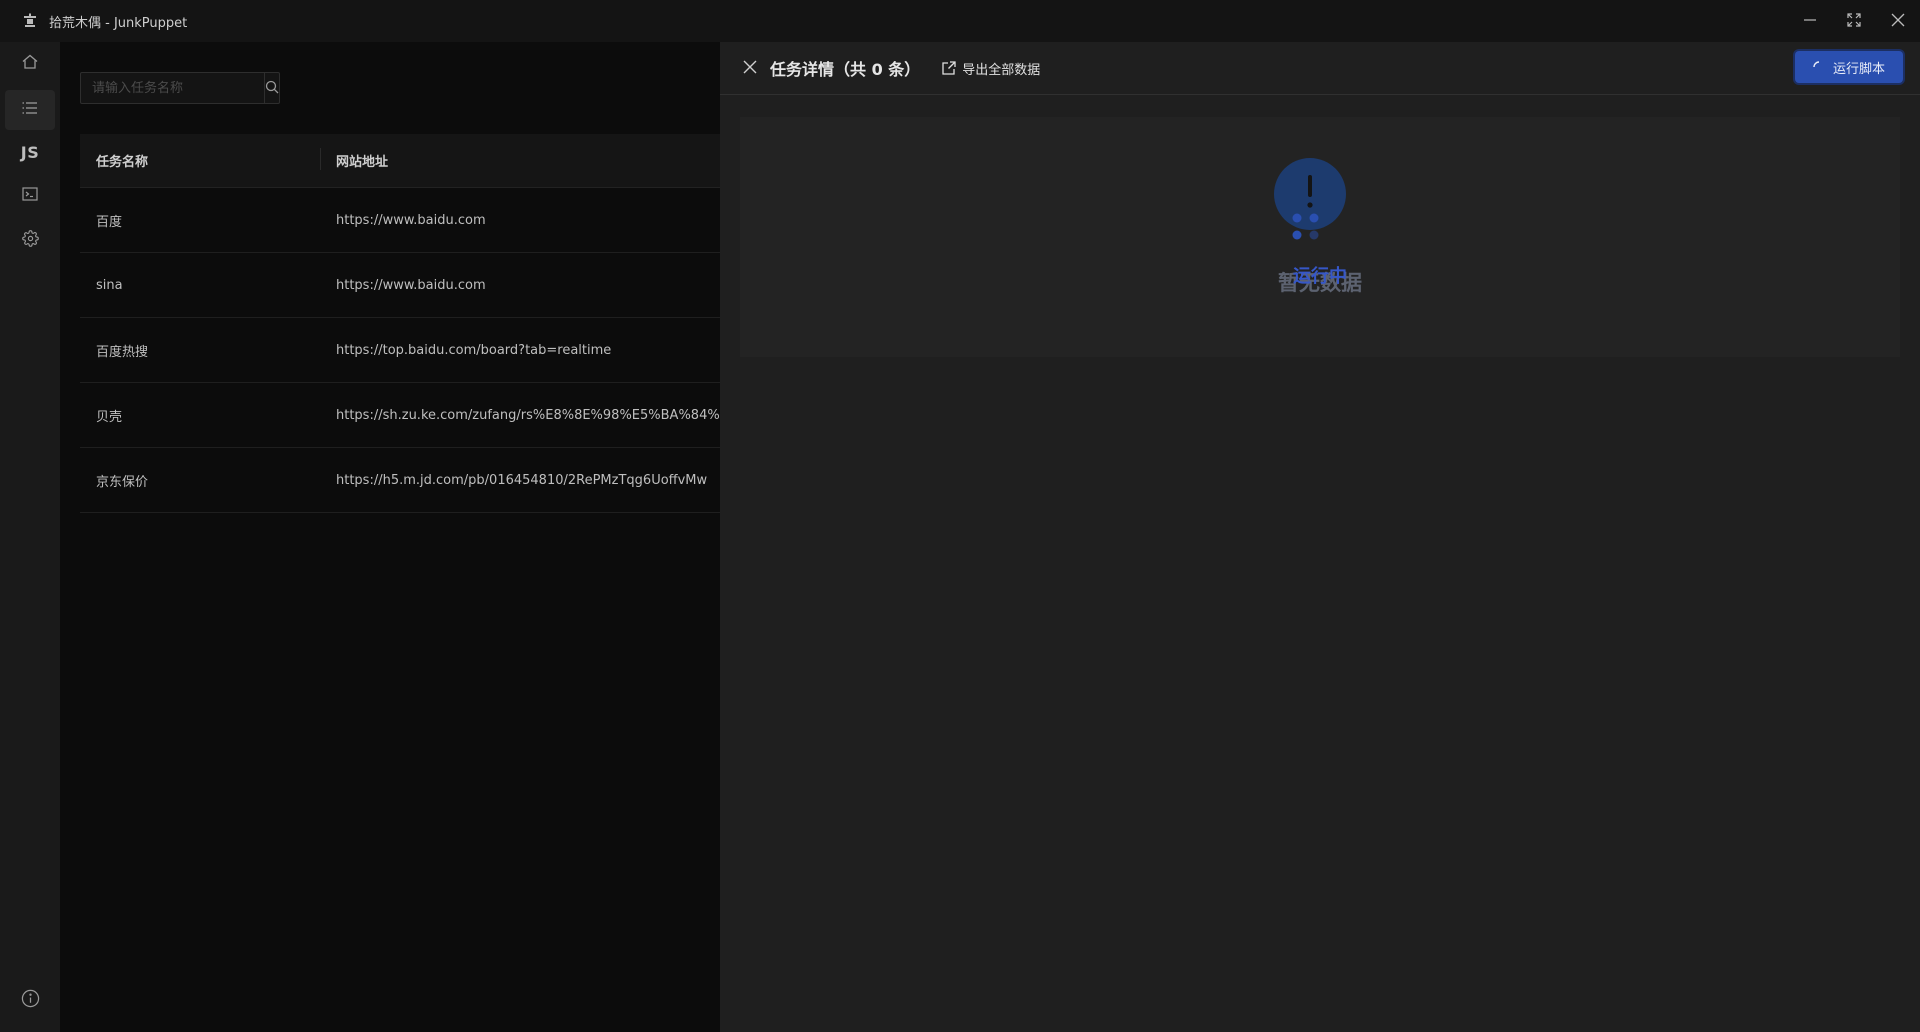  What do you see at coordinates (122, 482) in the screenshot?
I see `task-name-cell: 京东保价` at bounding box center [122, 482].